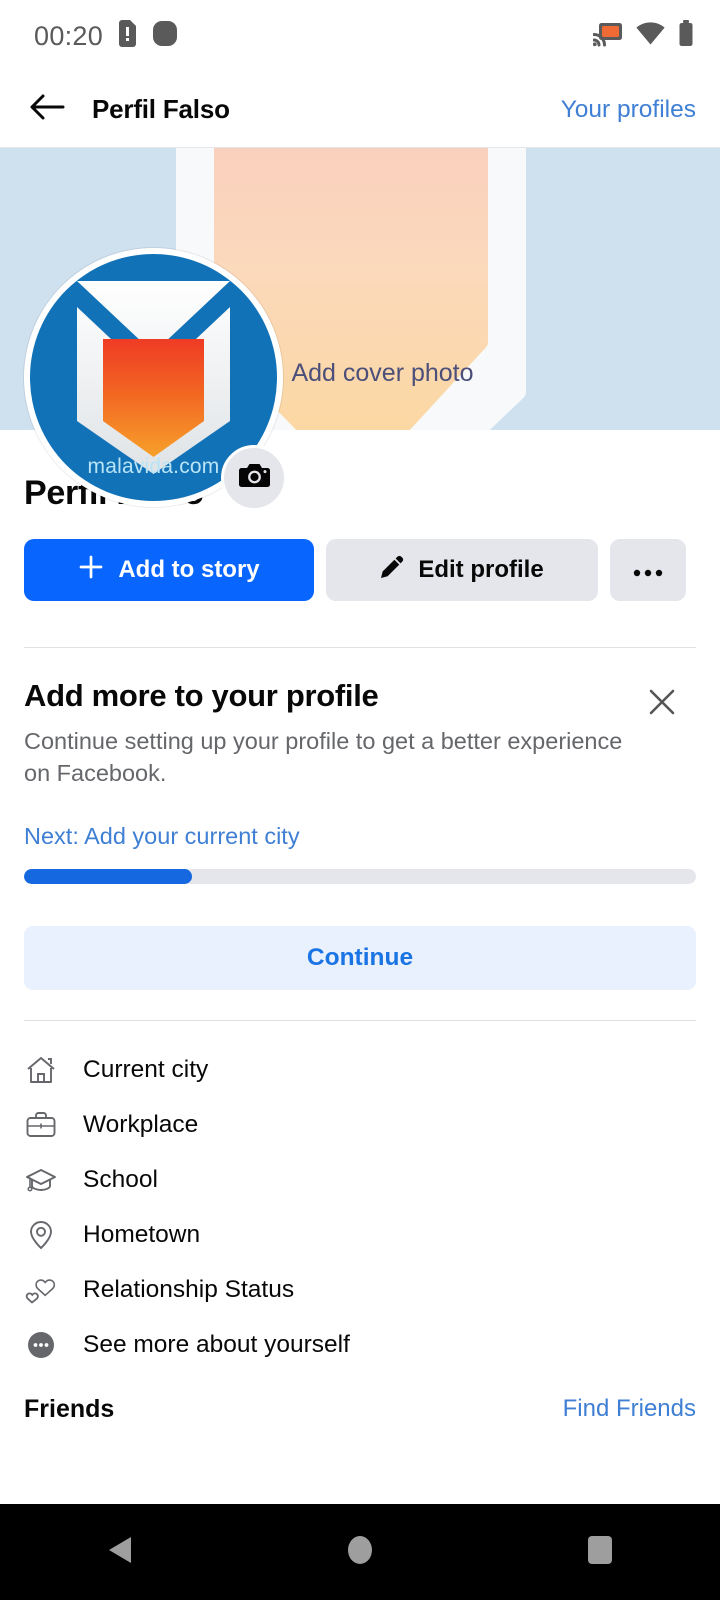  Describe the element at coordinates (41, 1345) in the screenshot. I see `ellipsis-circle-icon` at that location.